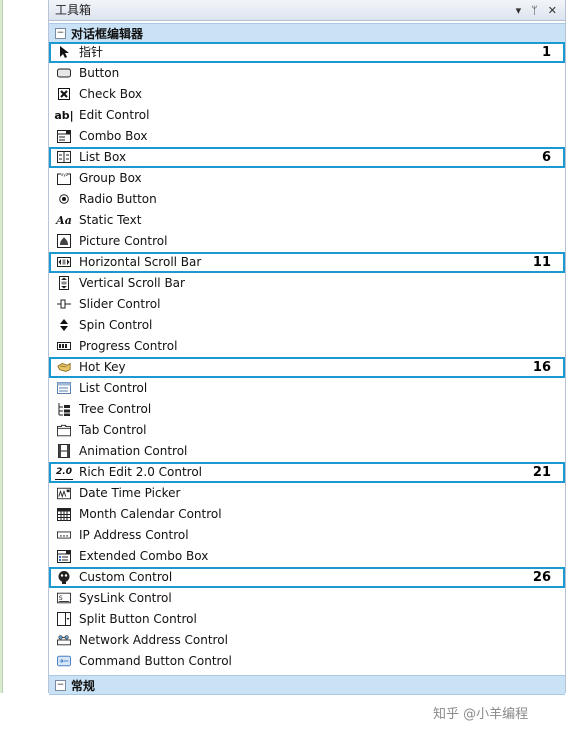  Describe the element at coordinates (64, 304) in the screenshot. I see `slider-icon` at that location.